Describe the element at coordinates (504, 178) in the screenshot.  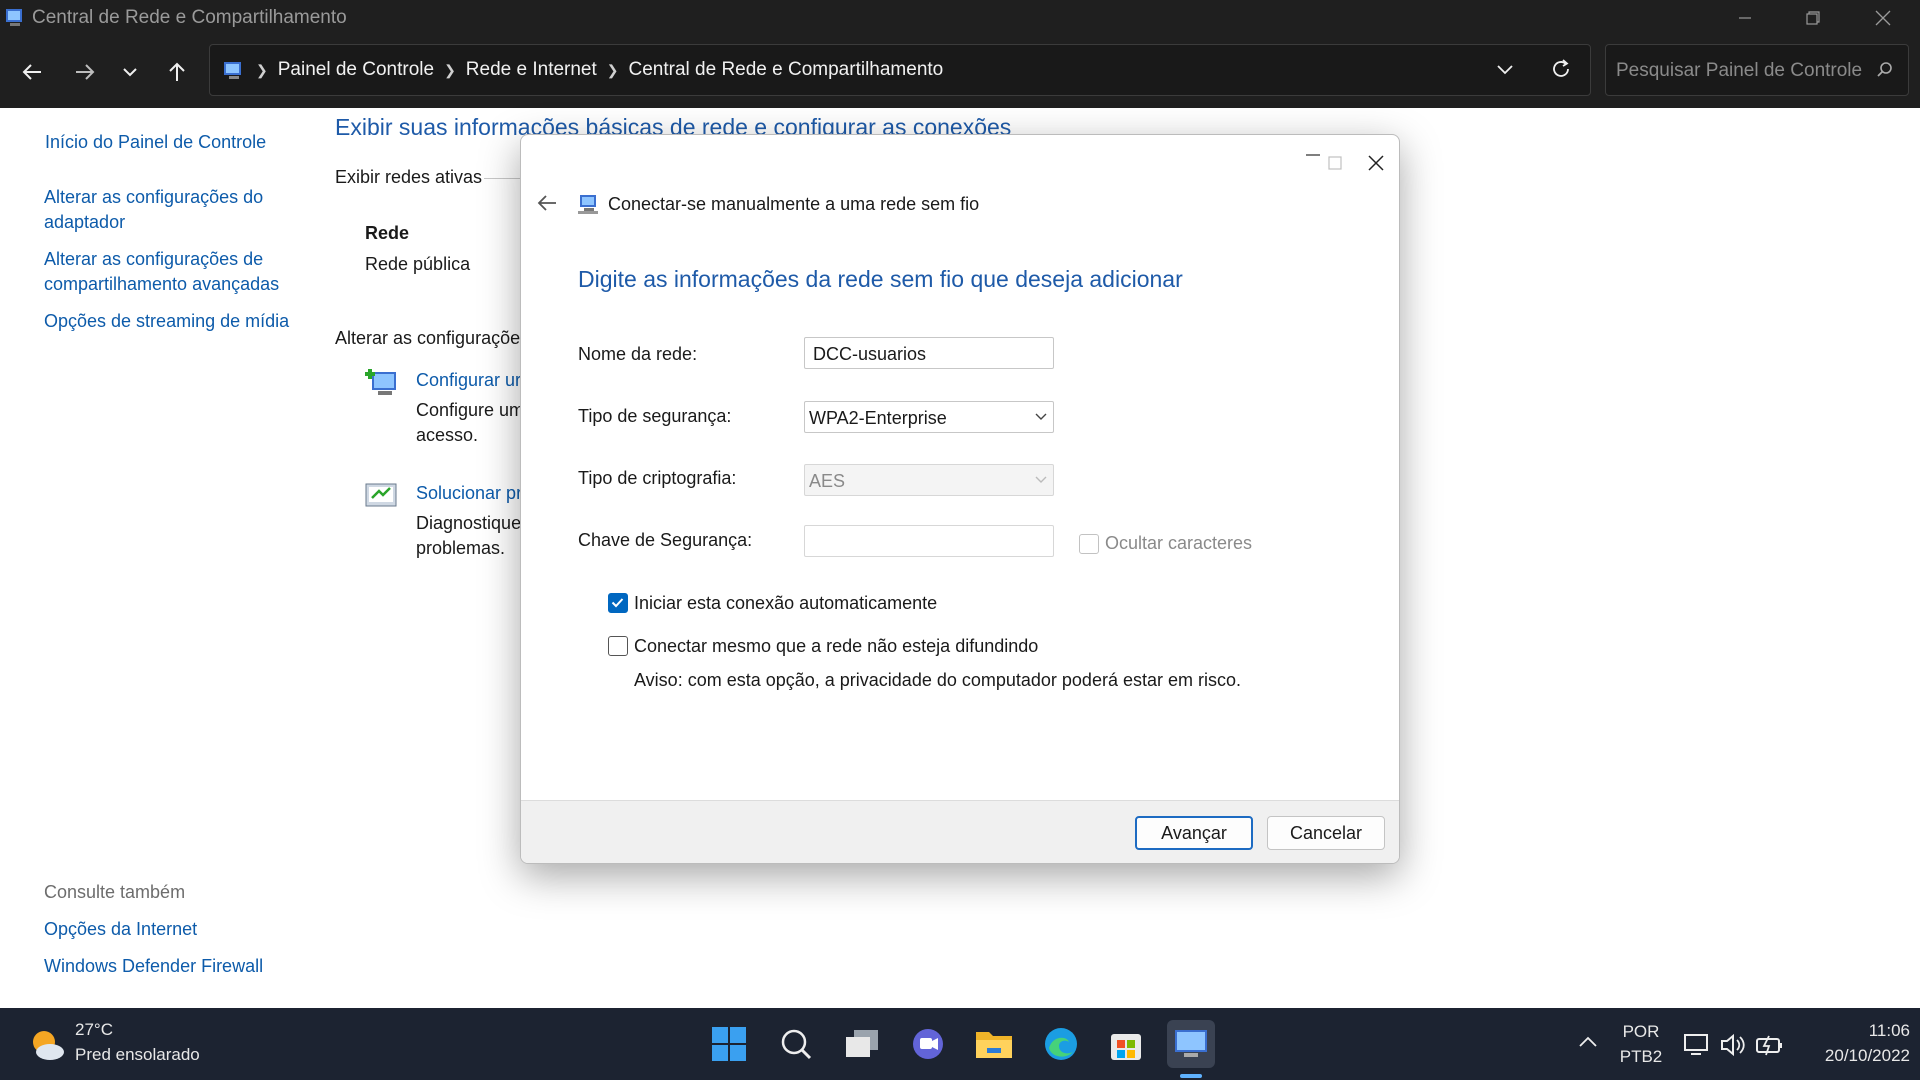
I see `divider` at that location.